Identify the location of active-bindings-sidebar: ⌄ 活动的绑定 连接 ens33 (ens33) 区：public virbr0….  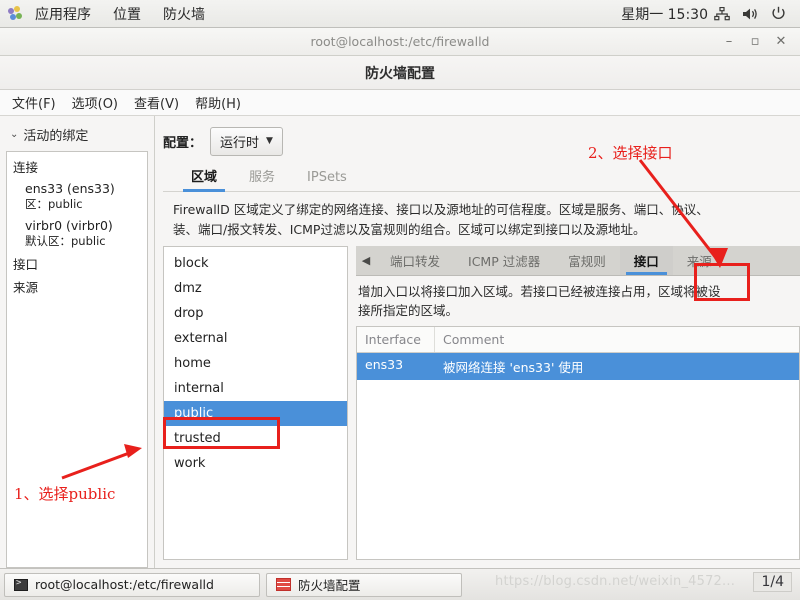
(77, 342).